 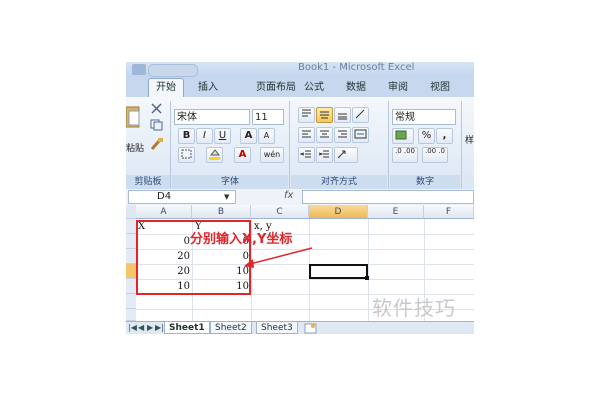 What do you see at coordinates (173, 70) in the screenshot?
I see `quick-access-toolbar` at bounding box center [173, 70].